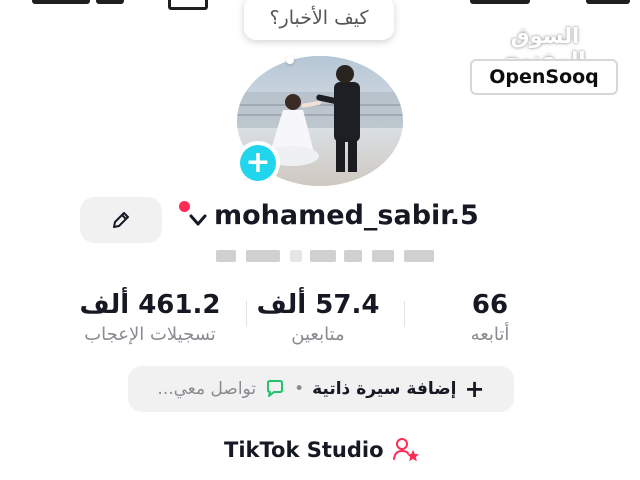  I want to click on watermark-logo: OpenSooq, so click(544, 77).